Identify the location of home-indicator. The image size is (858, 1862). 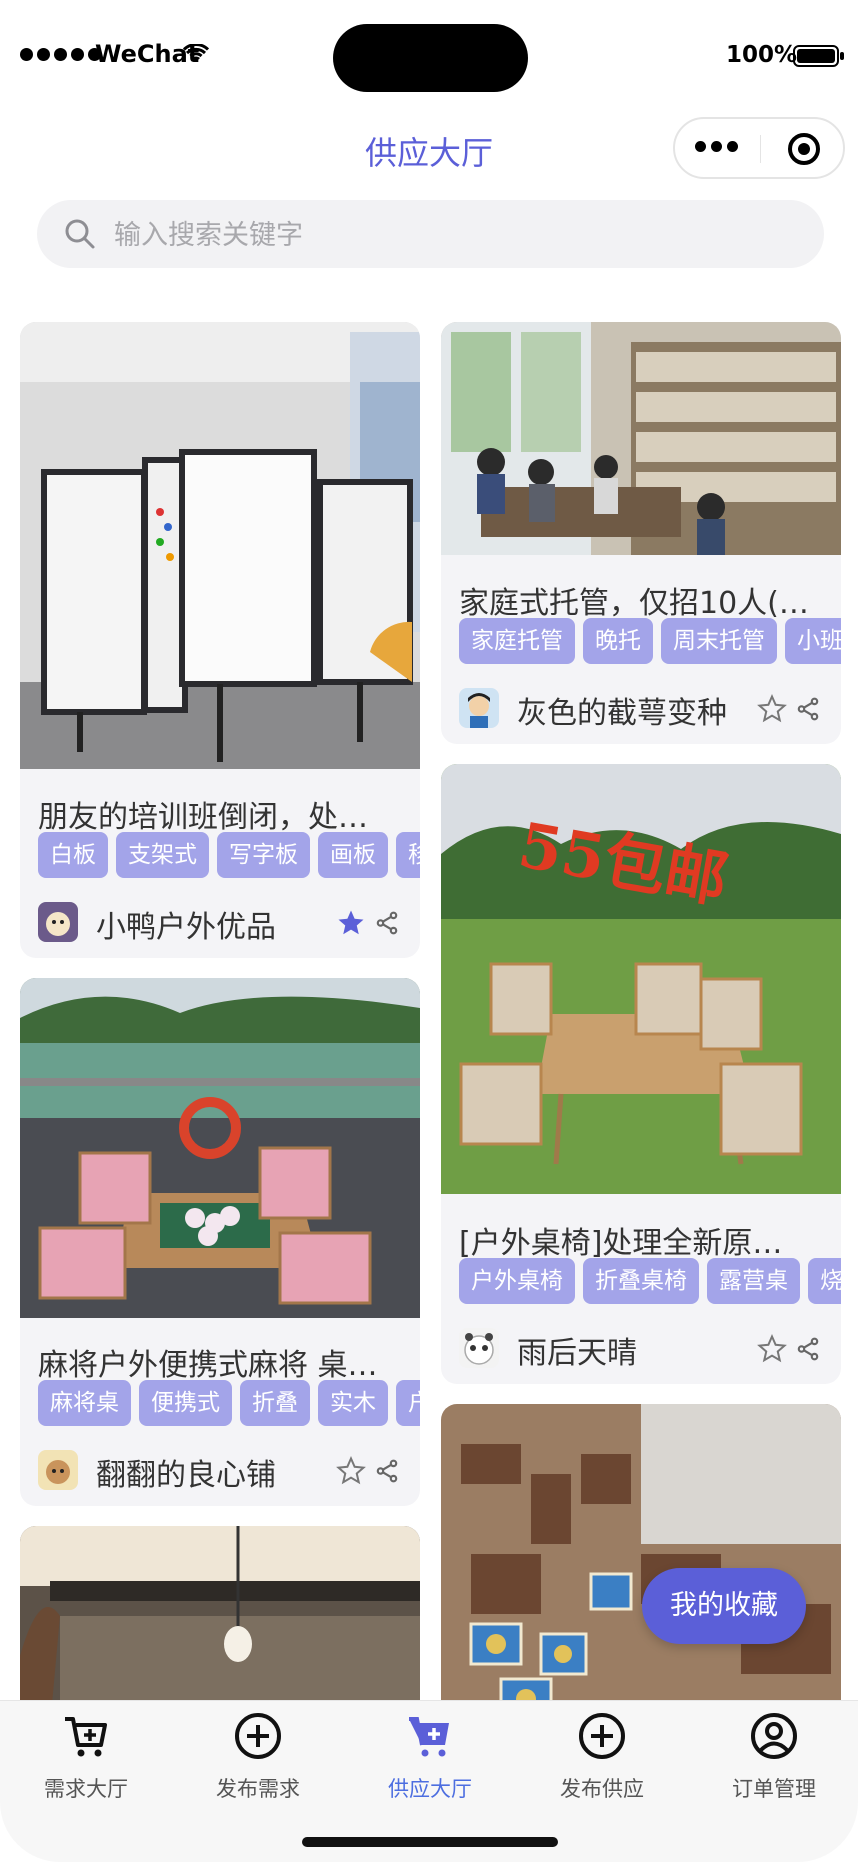
(430, 1842).